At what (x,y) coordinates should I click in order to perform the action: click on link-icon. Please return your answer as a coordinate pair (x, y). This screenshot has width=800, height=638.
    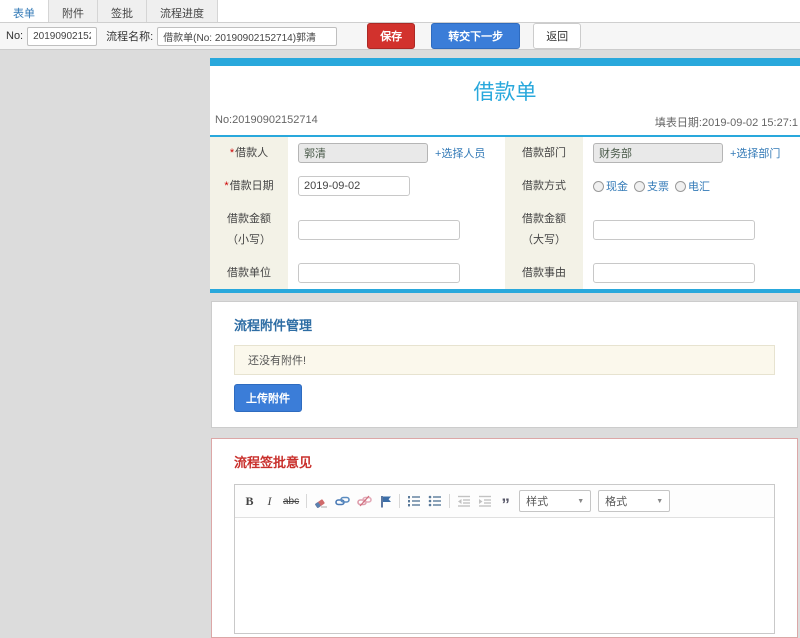
    Looking at the image, I should click on (342, 501).